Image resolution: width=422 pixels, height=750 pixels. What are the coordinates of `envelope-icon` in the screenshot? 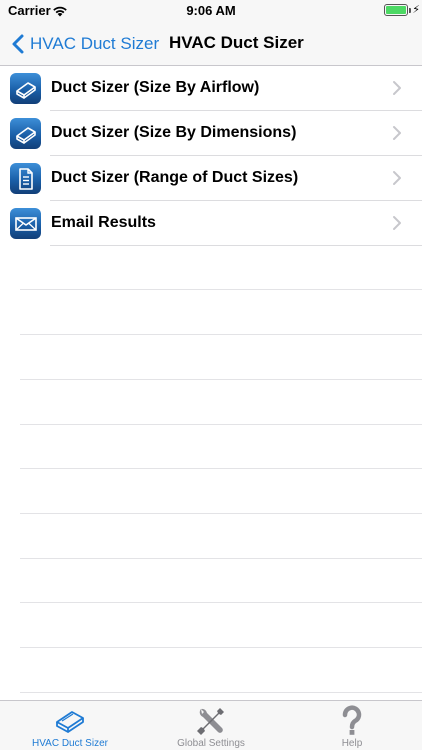 It's located at (25, 223).